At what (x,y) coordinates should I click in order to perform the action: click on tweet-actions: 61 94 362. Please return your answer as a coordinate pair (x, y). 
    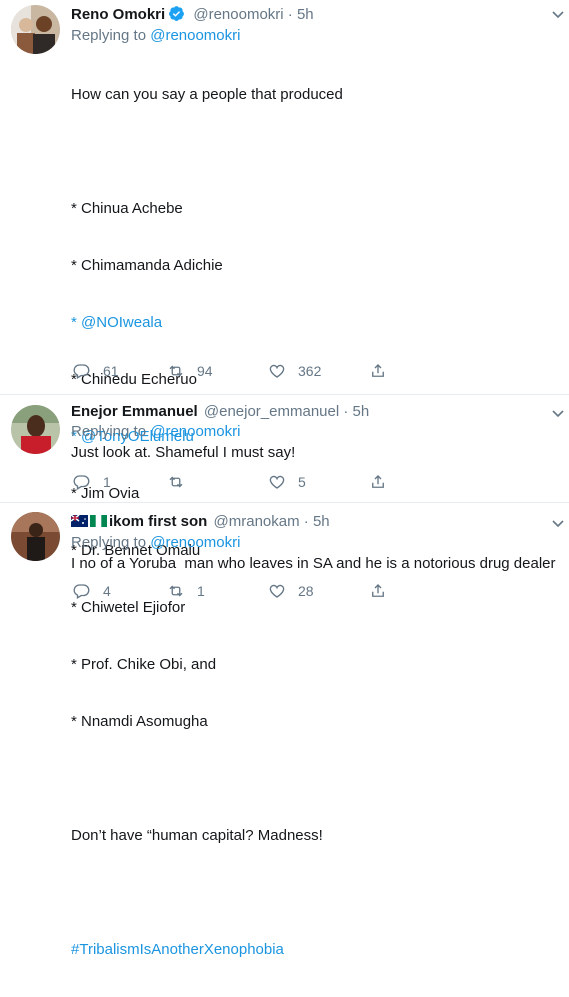
    Looking at the image, I should click on (238, 371).